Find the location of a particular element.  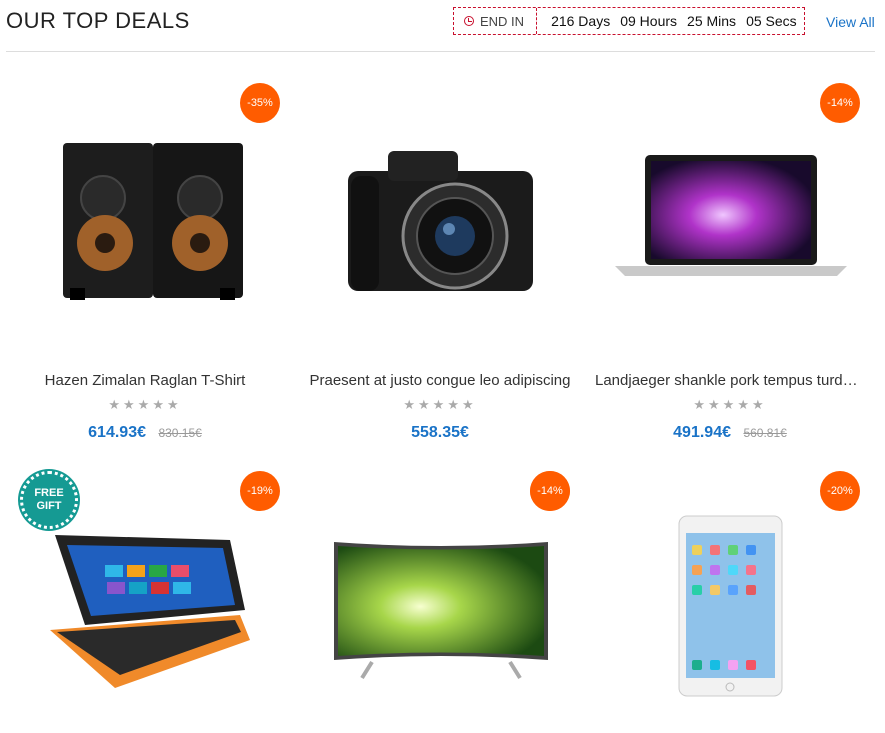

section-title: OUR TOP DEALS is located at coordinates (98, 20).